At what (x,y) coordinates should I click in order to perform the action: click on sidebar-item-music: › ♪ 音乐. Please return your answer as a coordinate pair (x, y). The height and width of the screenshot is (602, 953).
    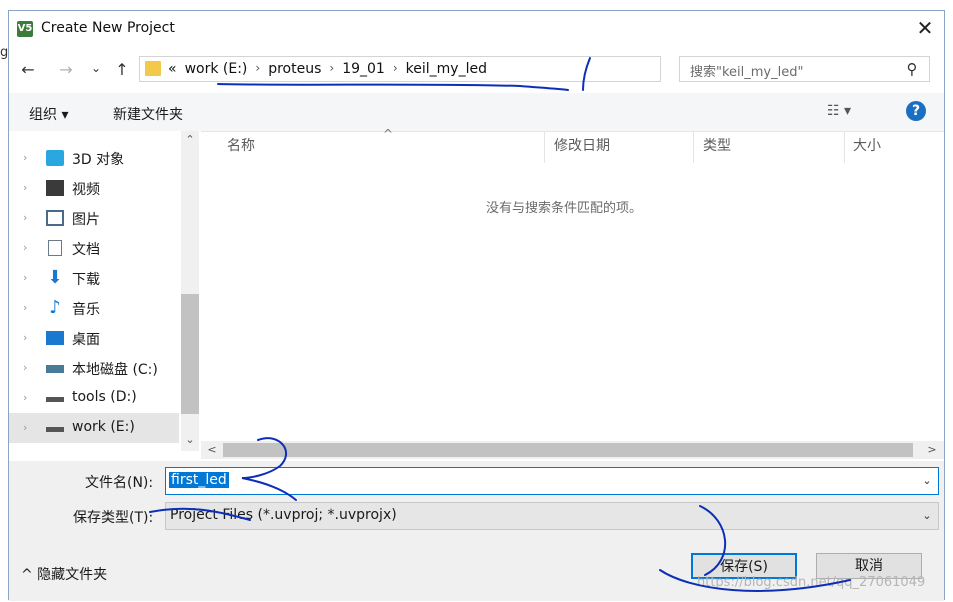
    Looking at the image, I should click on (94, 308).